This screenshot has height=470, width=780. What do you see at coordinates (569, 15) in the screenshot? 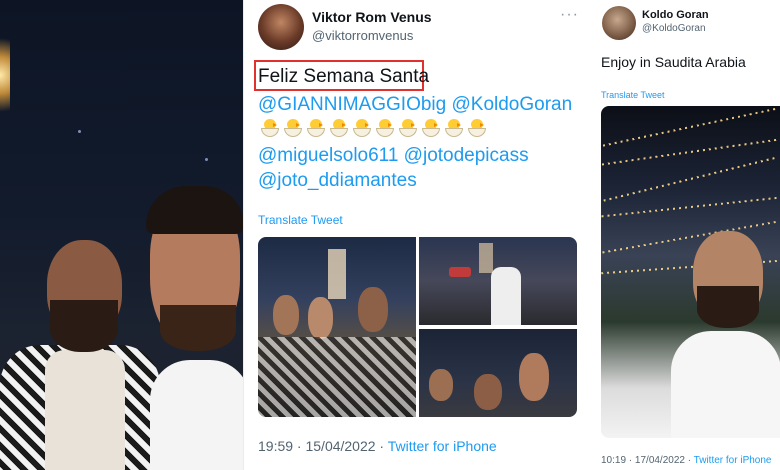
I see `more-icon: ···` at bounding box center [569, 15].